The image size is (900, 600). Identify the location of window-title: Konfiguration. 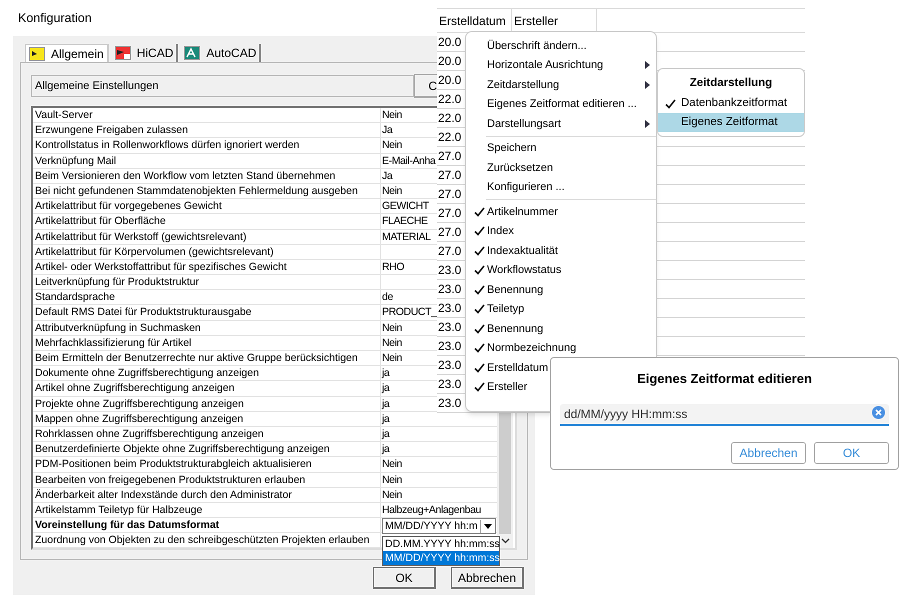
(55, 18).